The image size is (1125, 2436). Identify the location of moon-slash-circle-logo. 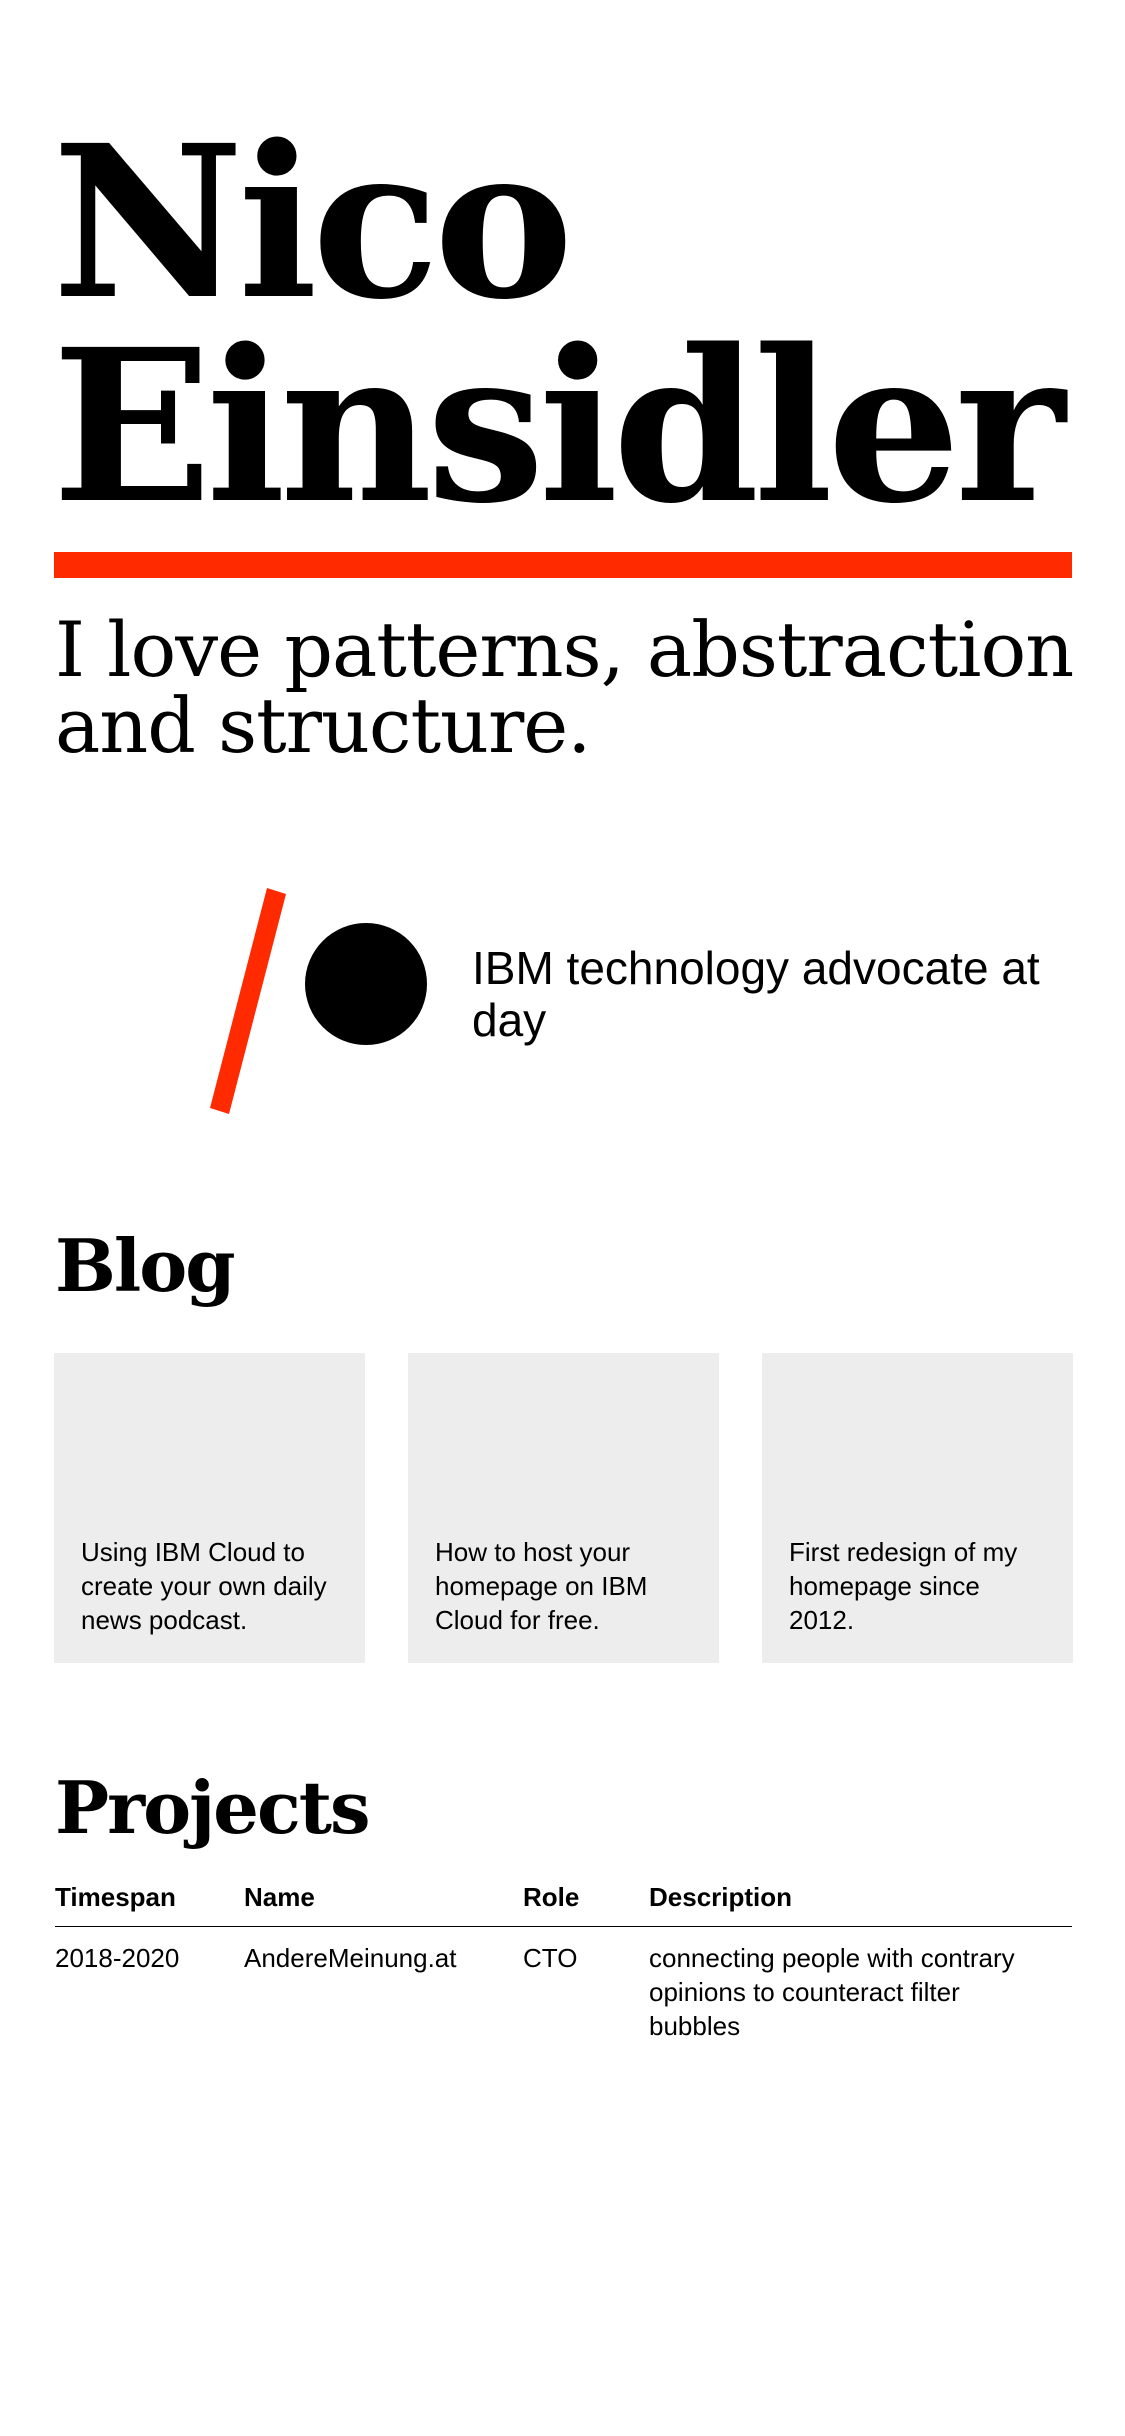
(251, 1001).